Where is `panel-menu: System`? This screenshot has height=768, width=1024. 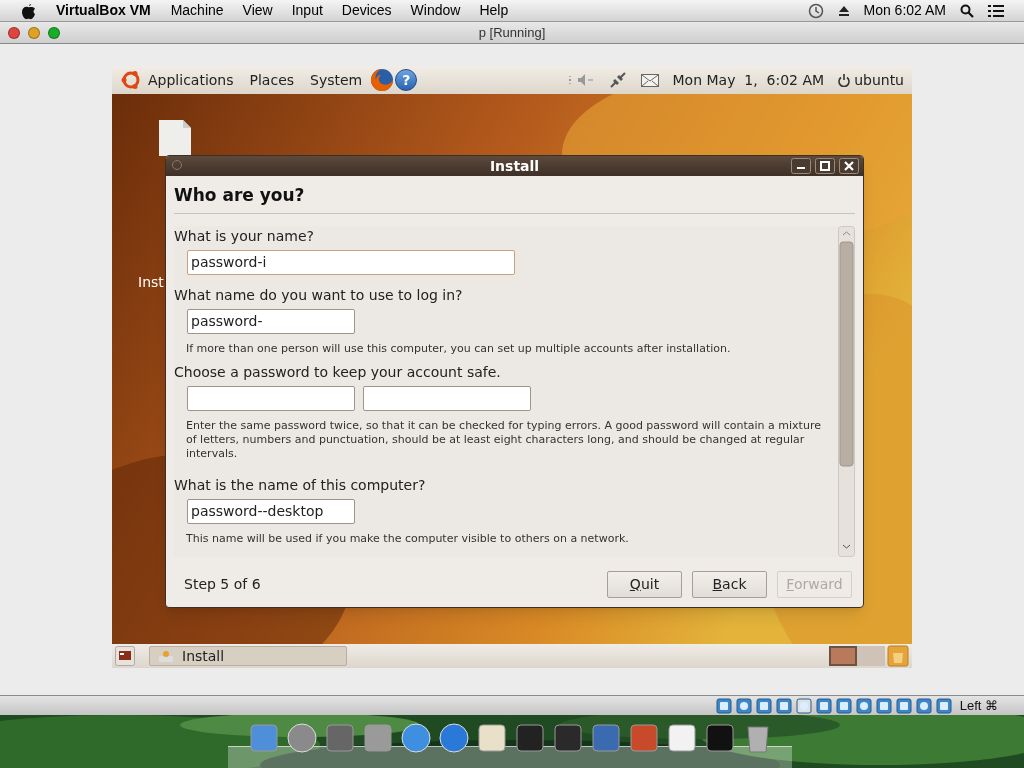 panel-menu: System is located at coordinates (336, 80).